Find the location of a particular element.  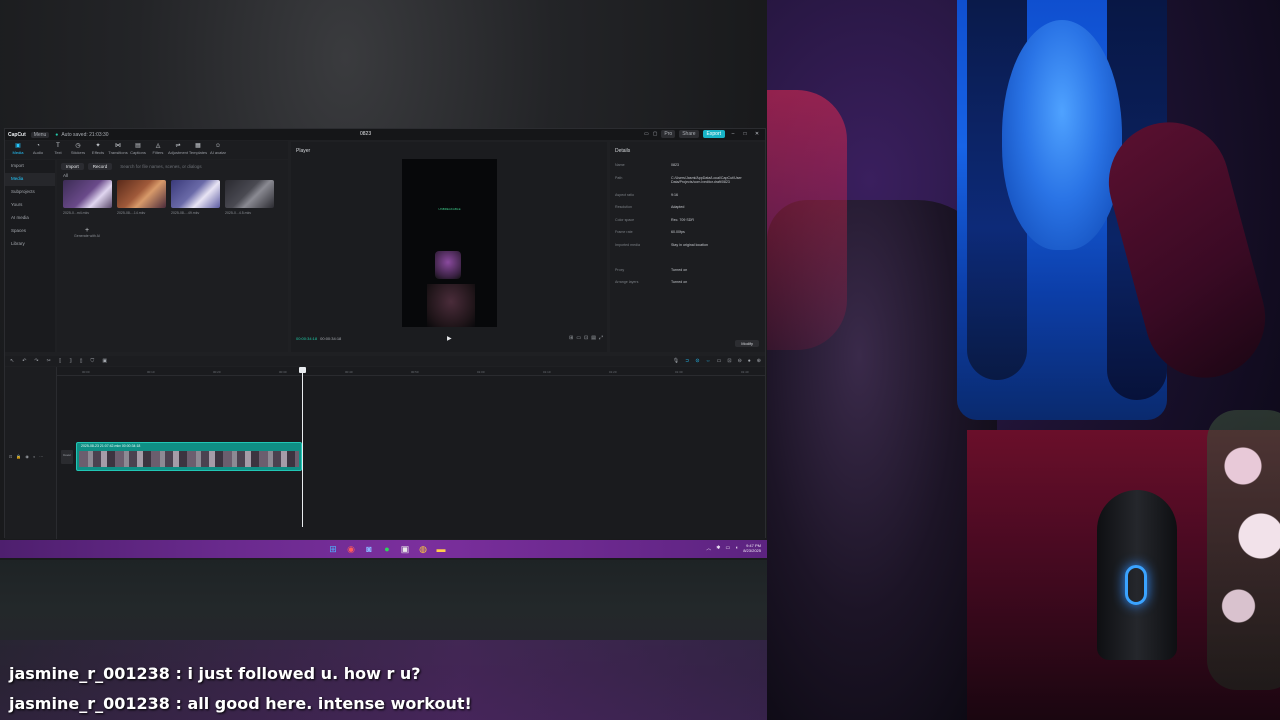

caption-icon: ▭ is located at coordinates (719, 361).